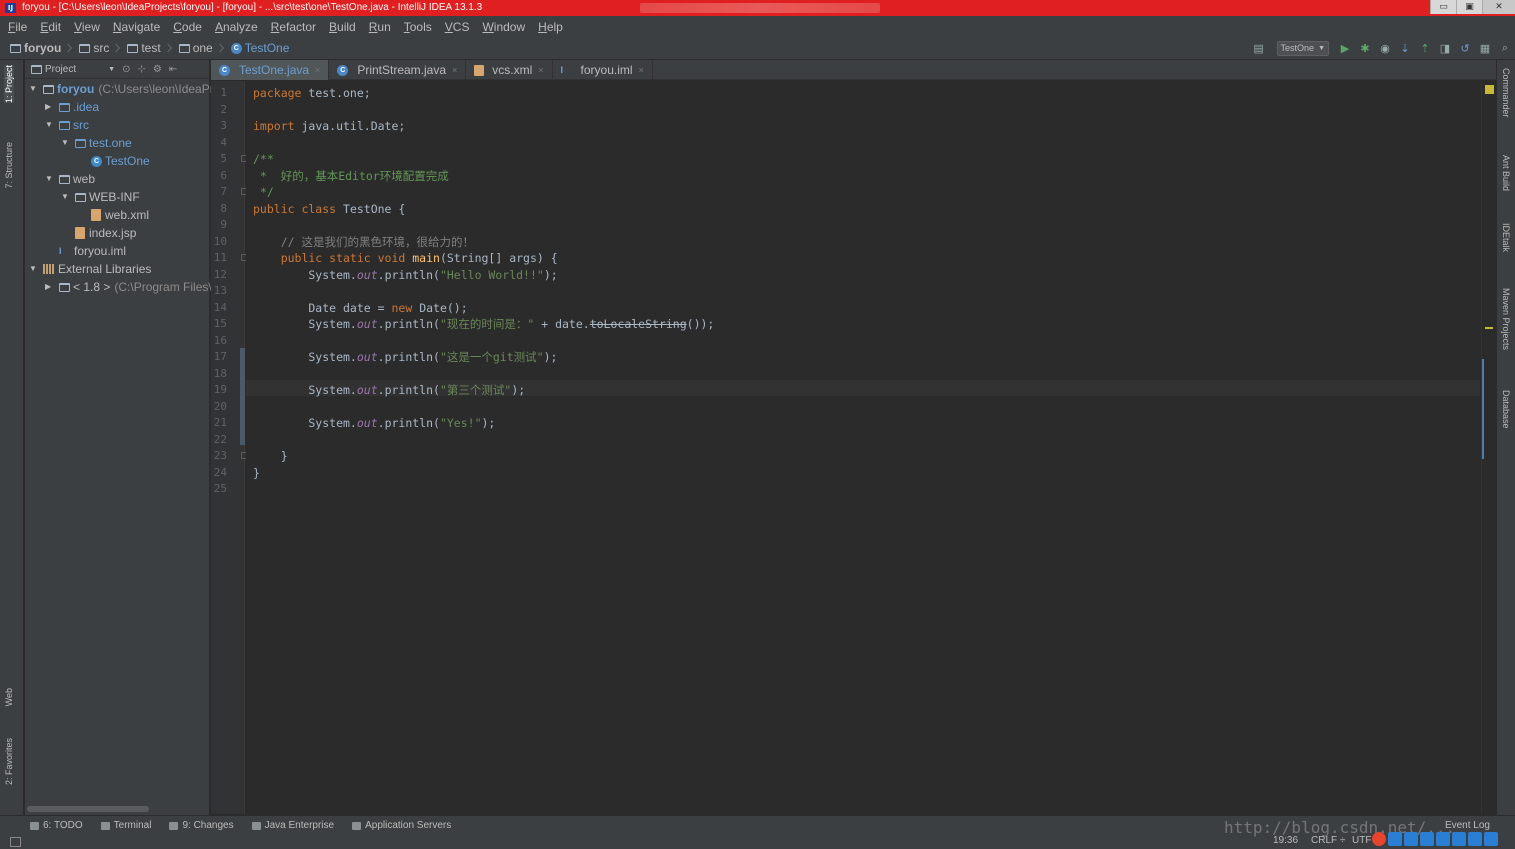 The image size is (1515, 849). I want to click on tab-structure-tool: 7: Structure, so click(9, 165).